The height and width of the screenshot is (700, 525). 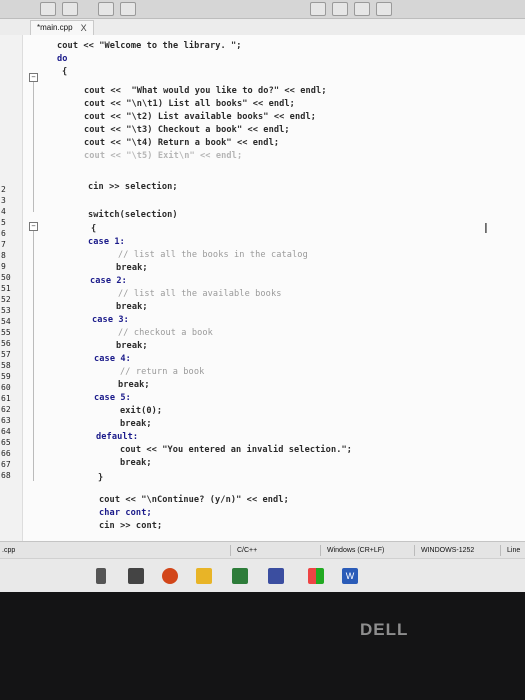 I want to click on file-tab-title: *main.cpp, so click(x=55, y=27).